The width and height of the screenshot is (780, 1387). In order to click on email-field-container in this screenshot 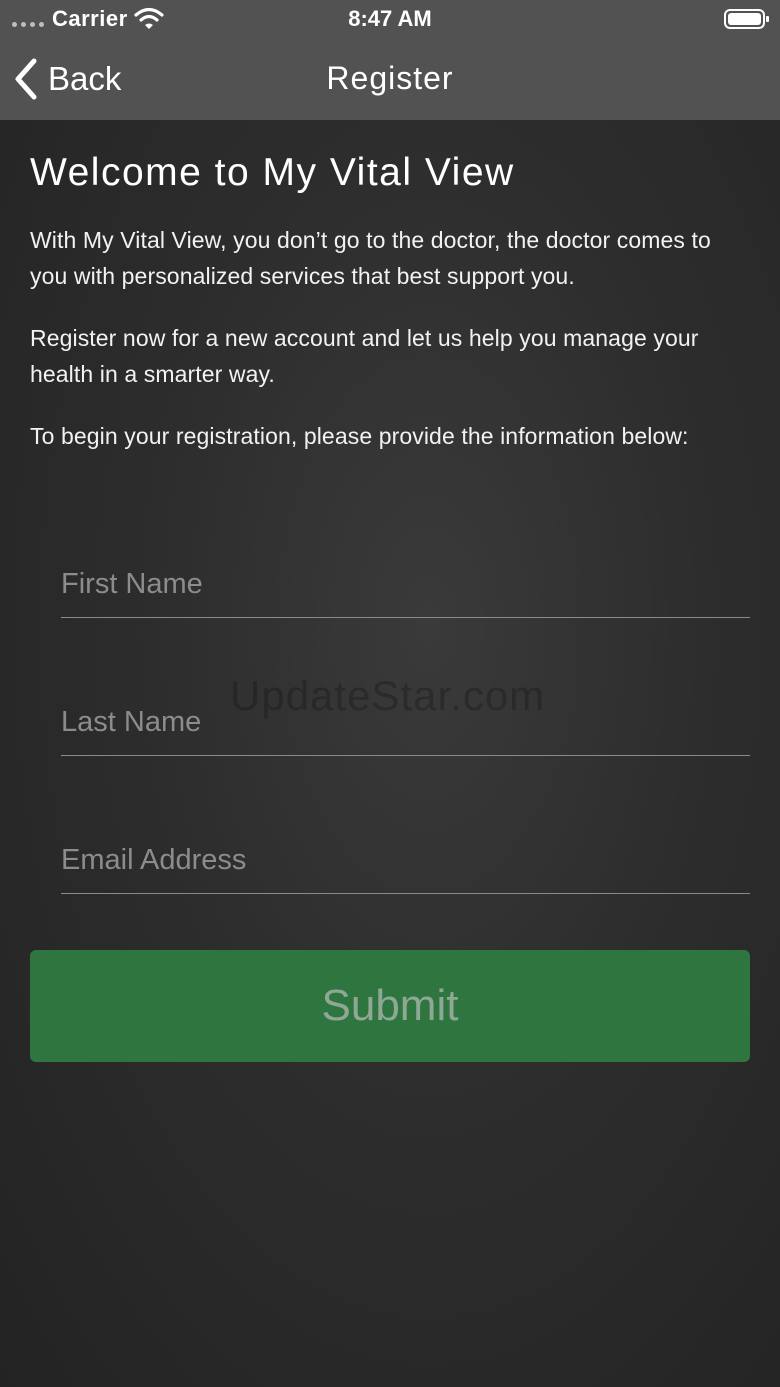, I will do `click(405, 853)`.